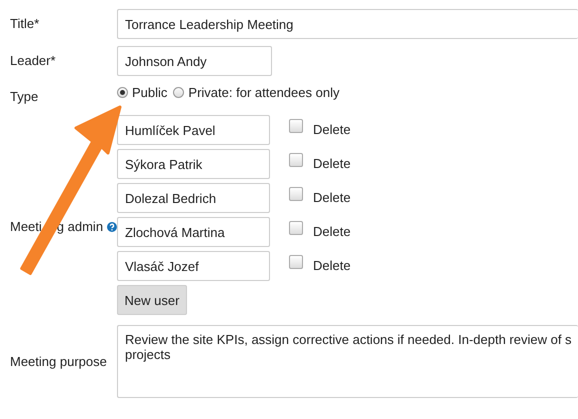 The height and width of the screenshot is (419, 578). I want to click on radio-label: Private: for attendees only, so click(264, 92).